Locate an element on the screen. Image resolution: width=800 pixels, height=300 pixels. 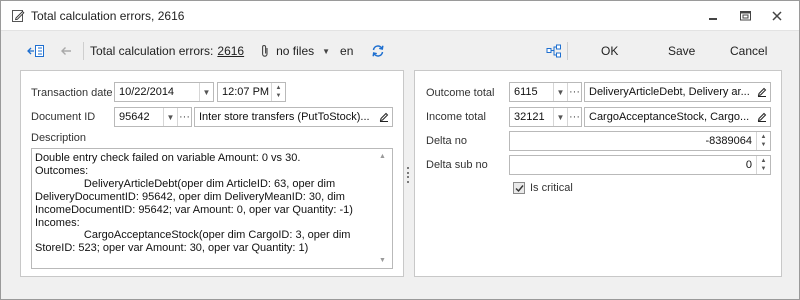
errors-count-link: 2616 is located at coordinates (230, 51).